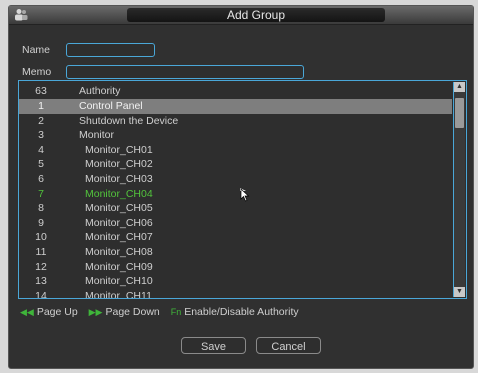  Describe the element at coordinates (235, 92) in the screenshot. I see `list-header: 63 Authority` at that location.